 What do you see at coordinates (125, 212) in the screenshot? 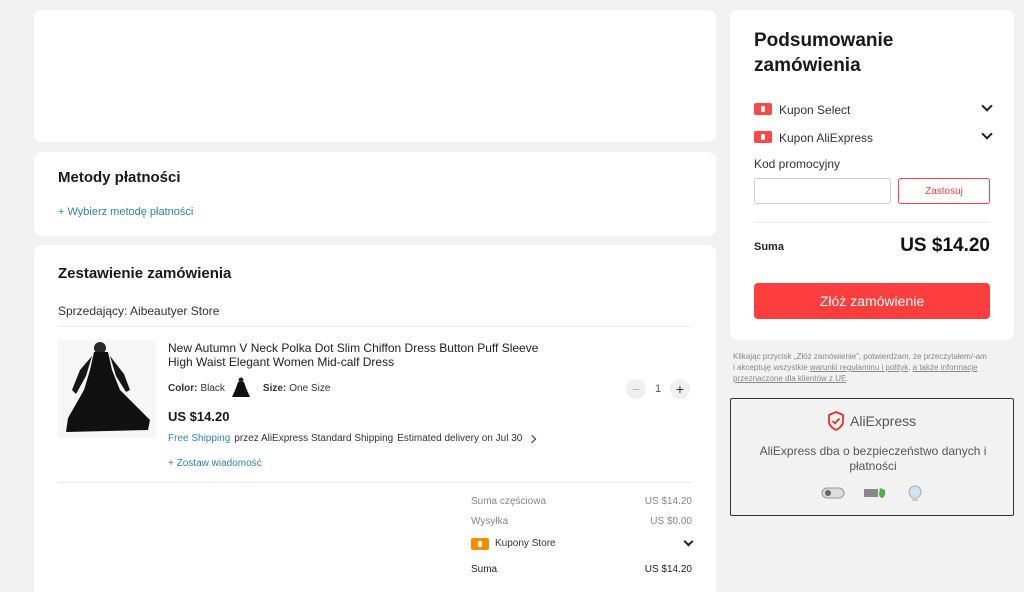
I see `choose-payment-link: + Wybierz metodę płatności` at bounding box center [125, 212].